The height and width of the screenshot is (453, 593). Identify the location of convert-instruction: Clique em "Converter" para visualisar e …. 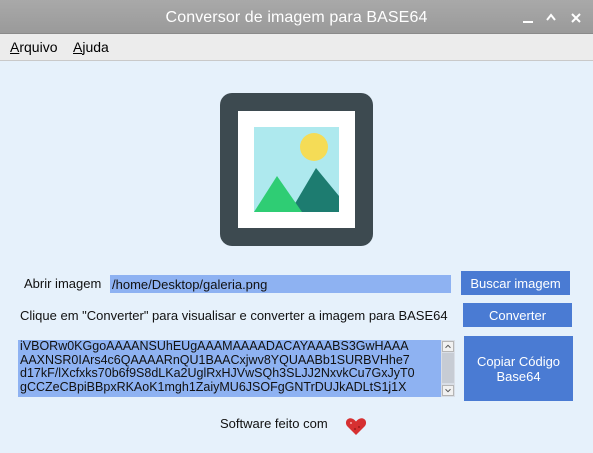
(234, 315).